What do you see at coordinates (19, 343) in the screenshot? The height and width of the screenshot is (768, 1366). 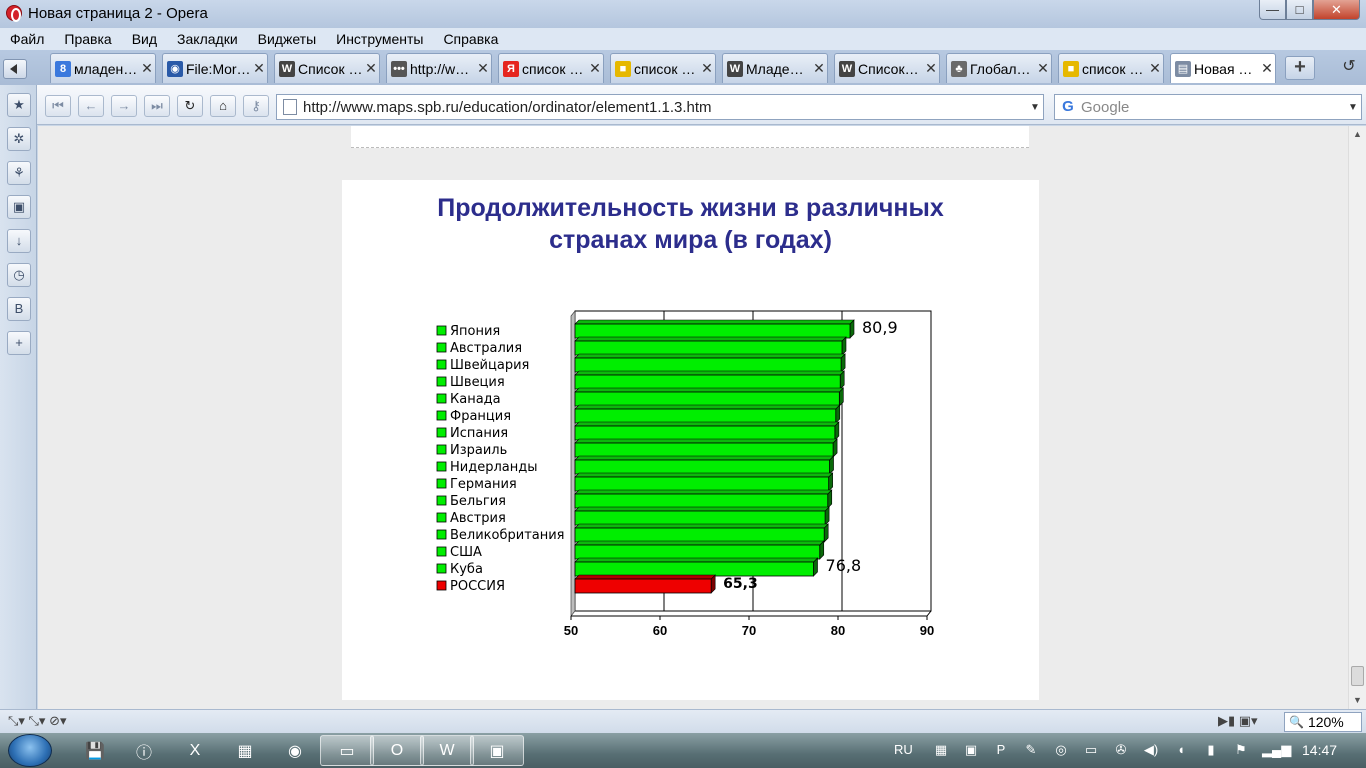 I see `add-panel-icon: +` at bounding box center [19, 343].